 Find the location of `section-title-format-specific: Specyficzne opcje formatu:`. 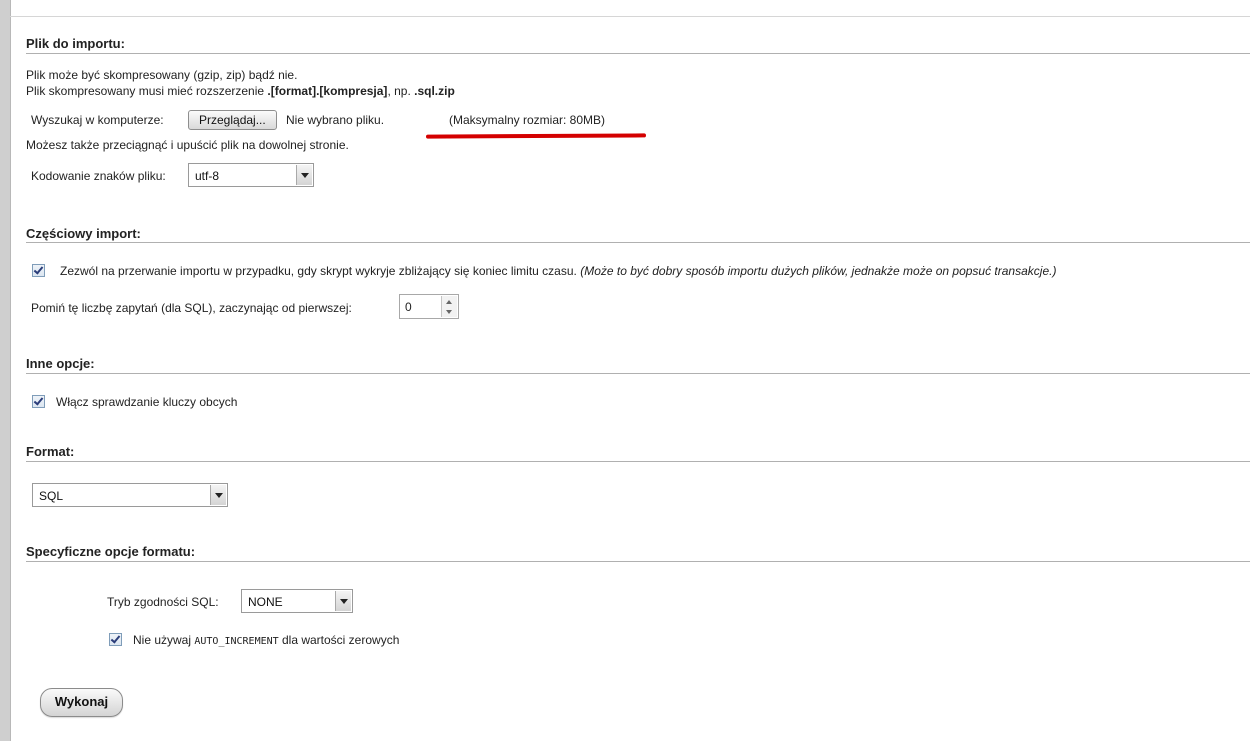

section-title-format-specific: Specyficzne opcje formatu: is located at coordinates (111, 551).